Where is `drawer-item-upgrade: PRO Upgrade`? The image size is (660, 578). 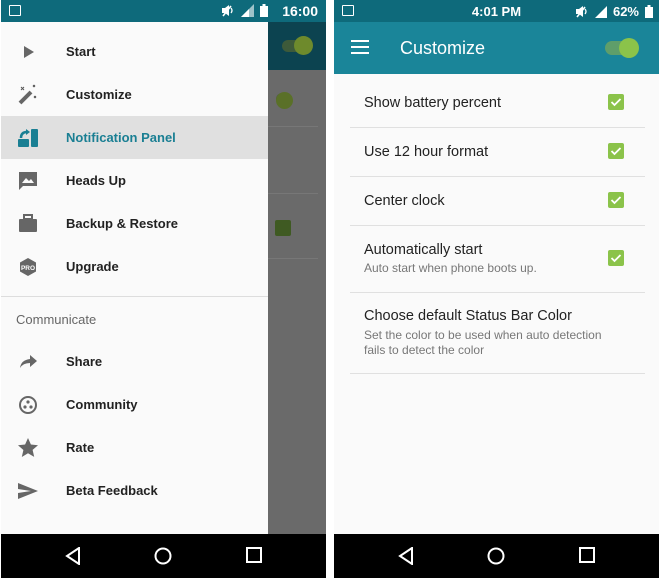
drawer-item-upgrade: PRO Upgrade is located at coordinates (134, 266).